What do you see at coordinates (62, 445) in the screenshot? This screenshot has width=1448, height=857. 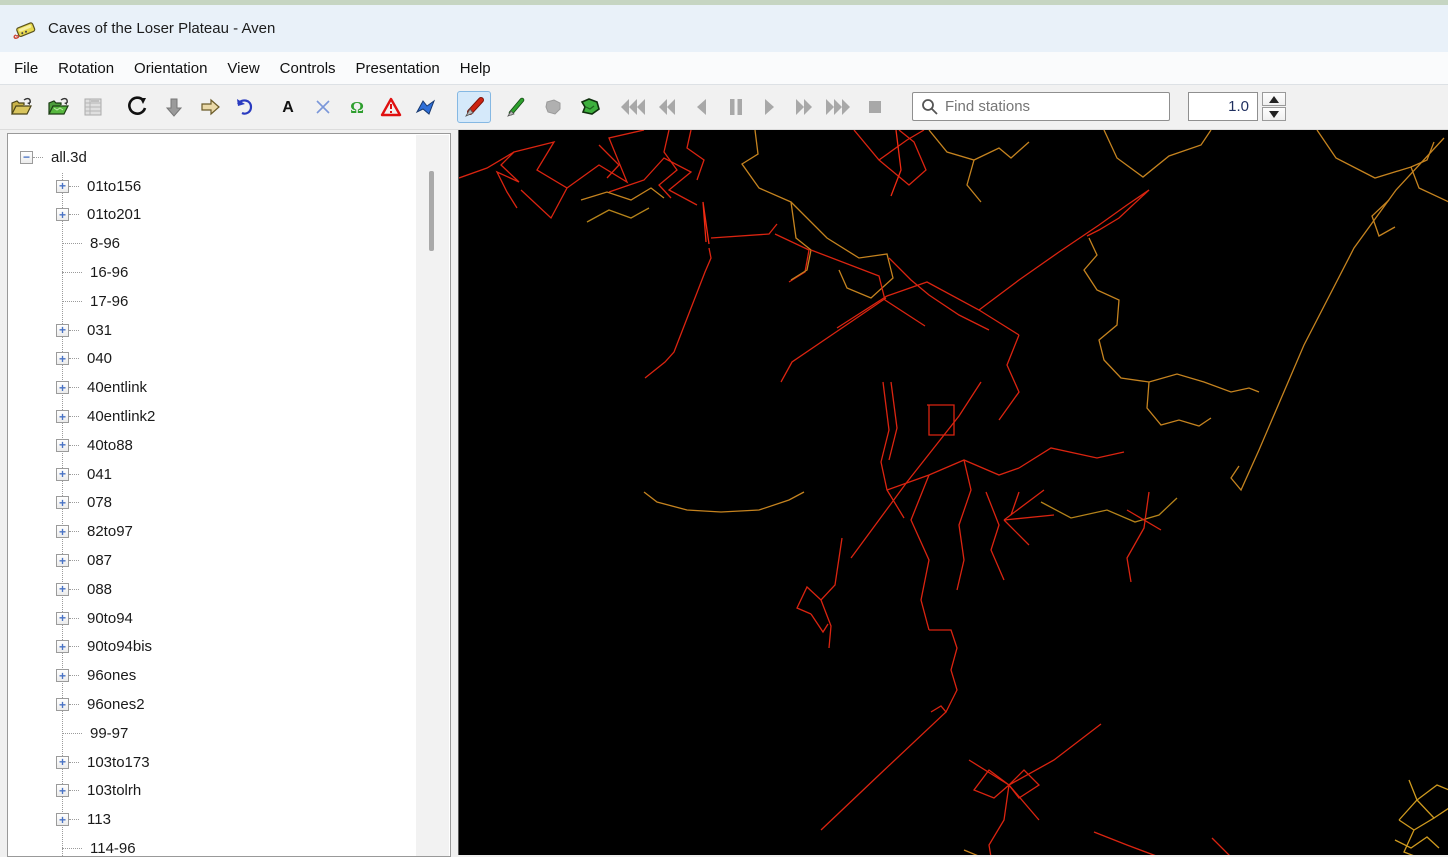 I see `expand-toggle-40to88: +` at bounding box center [62, 445].